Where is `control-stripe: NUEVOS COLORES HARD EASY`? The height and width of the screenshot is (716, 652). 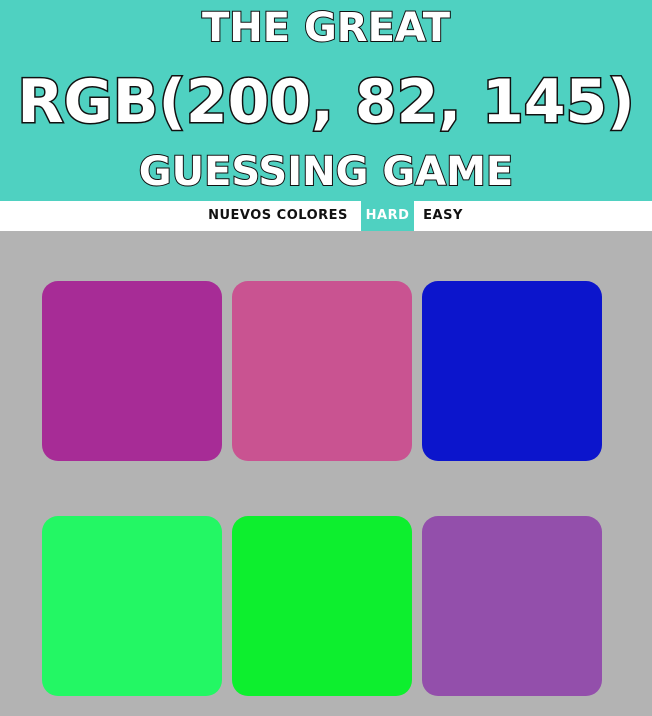
control-stripe: NUEVOS COLORES HARD EASY is located at coordinates (326, 216).